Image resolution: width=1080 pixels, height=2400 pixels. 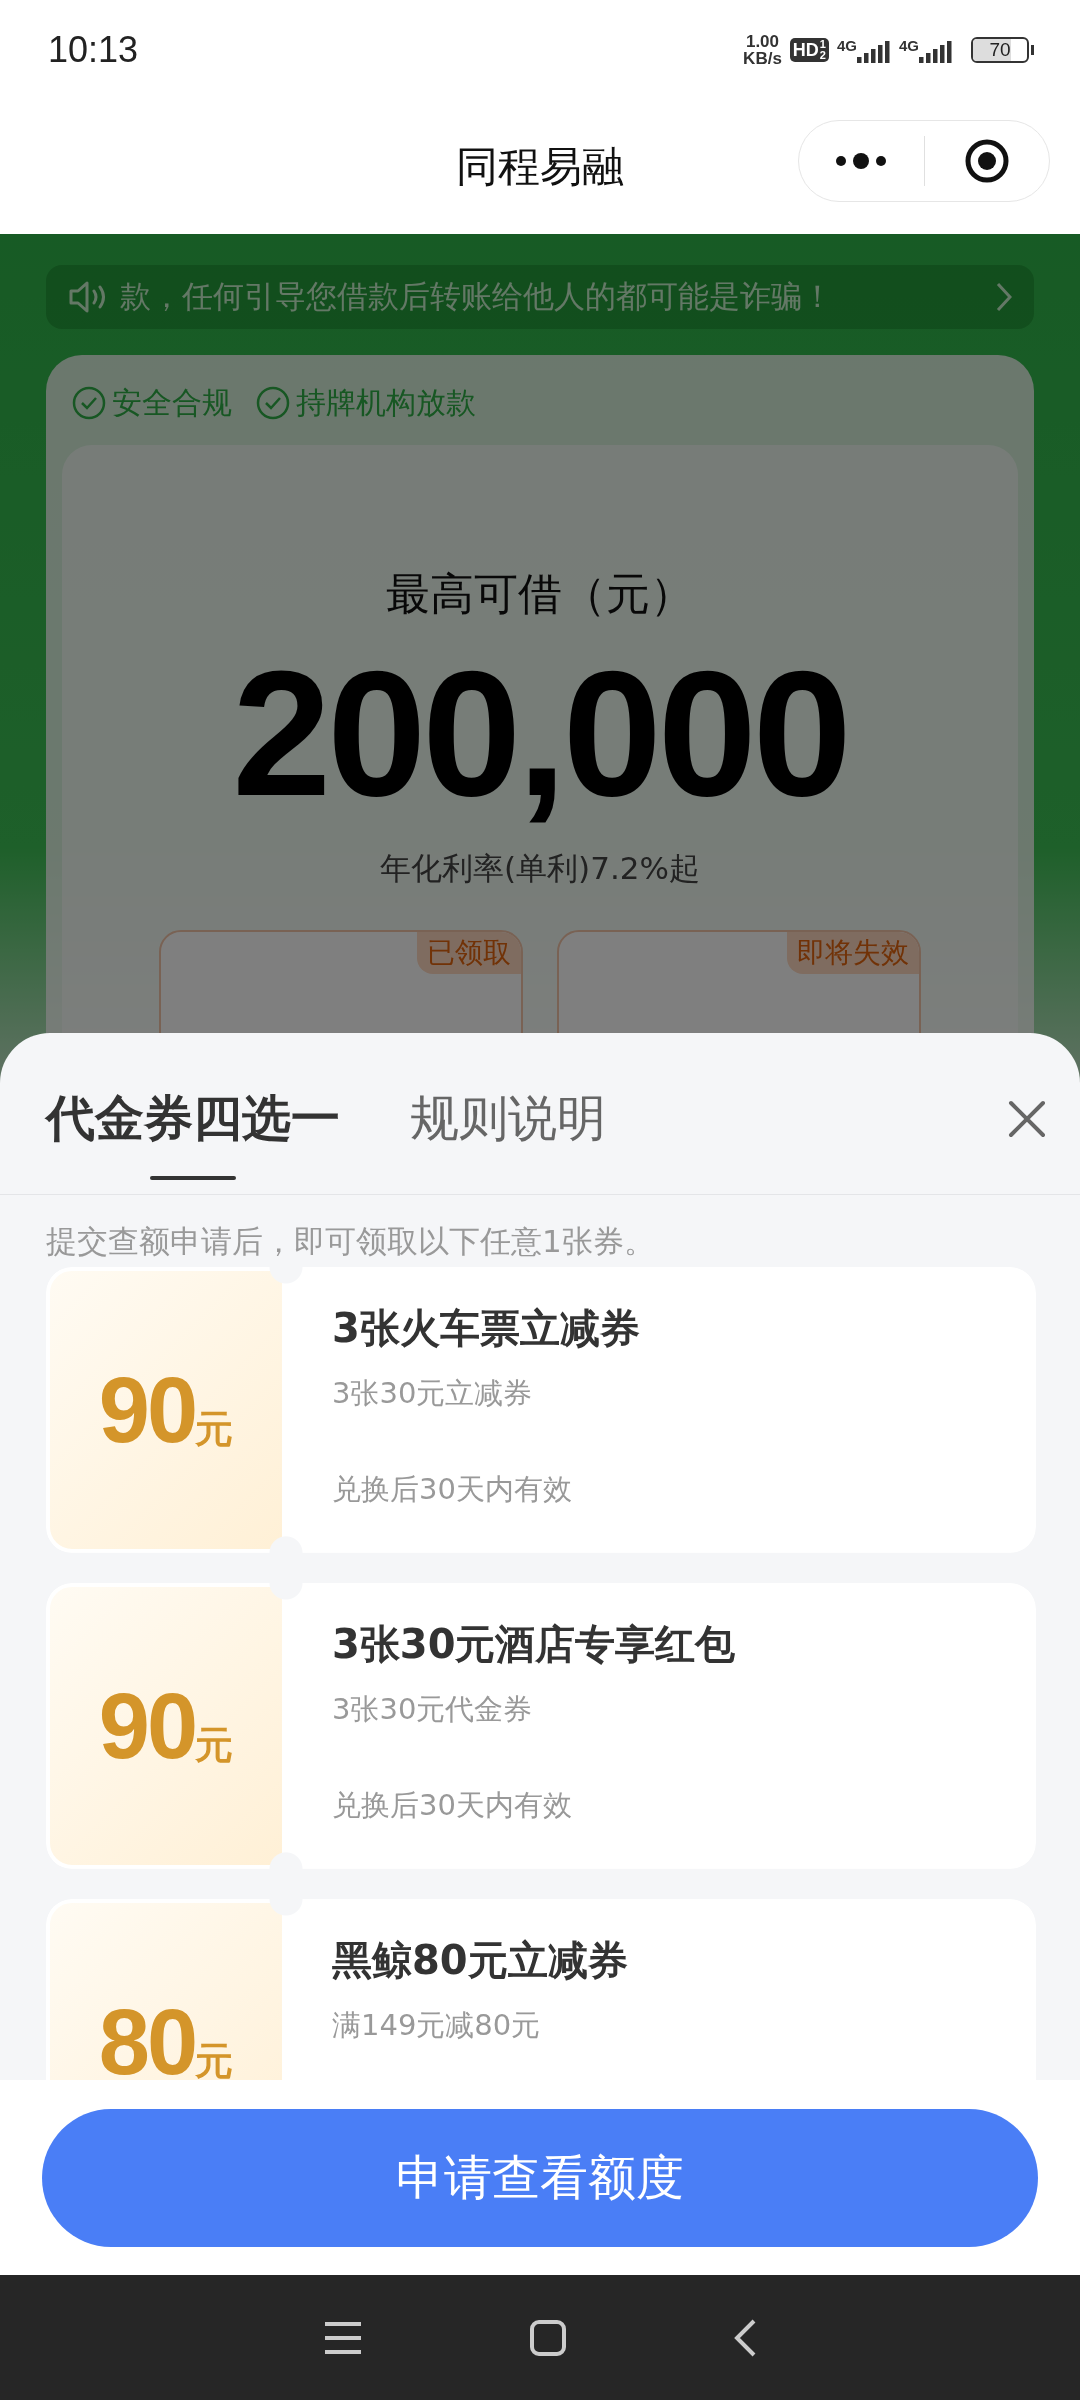 I want to click on home-button, so click(x=548, y=2337).